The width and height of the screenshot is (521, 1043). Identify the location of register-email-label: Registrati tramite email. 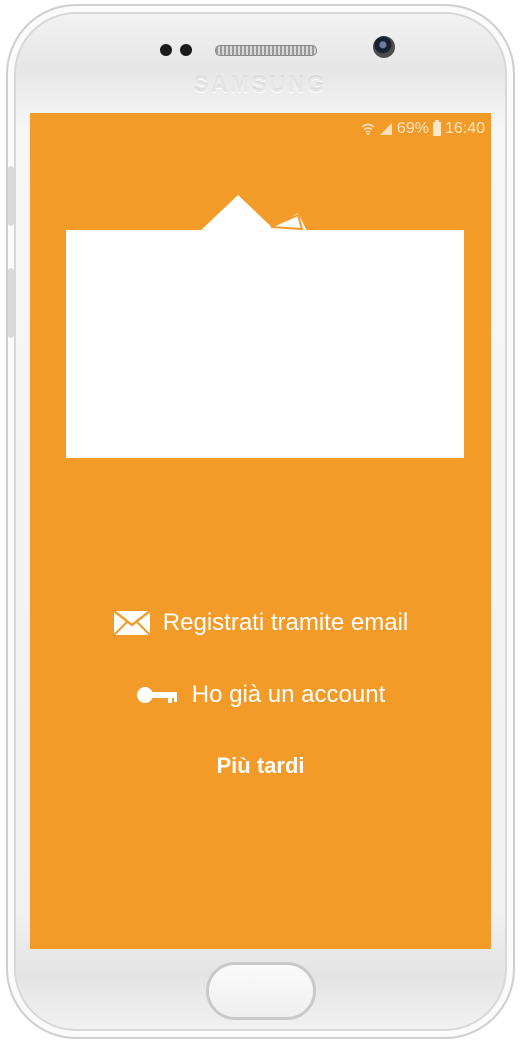
(285, 622).